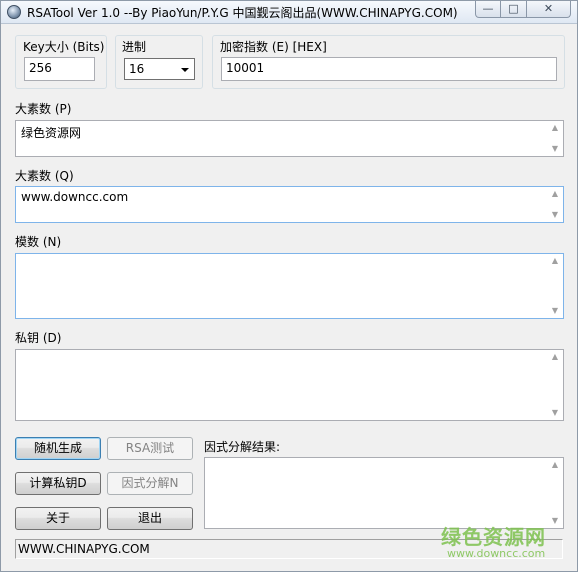  I want to click on keysize-label: Key大小 (Bits), so click(64, 47).